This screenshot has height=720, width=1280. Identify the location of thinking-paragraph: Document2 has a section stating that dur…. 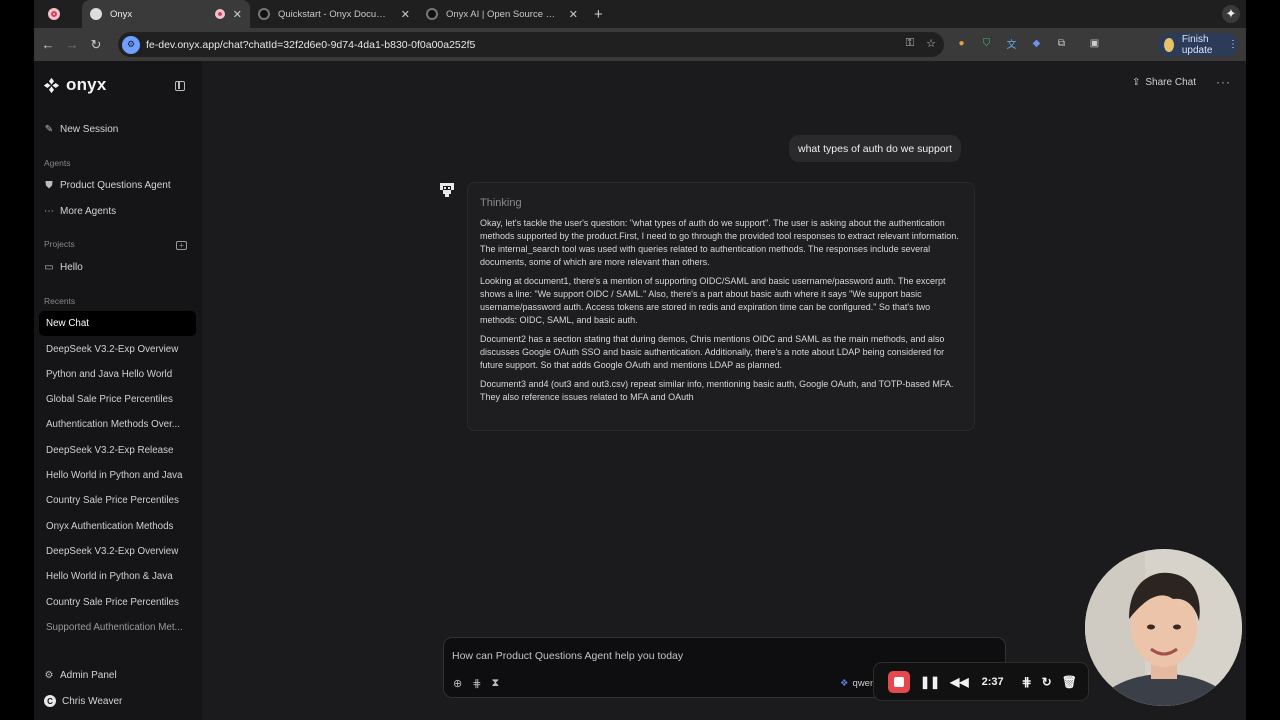
(712, 352).